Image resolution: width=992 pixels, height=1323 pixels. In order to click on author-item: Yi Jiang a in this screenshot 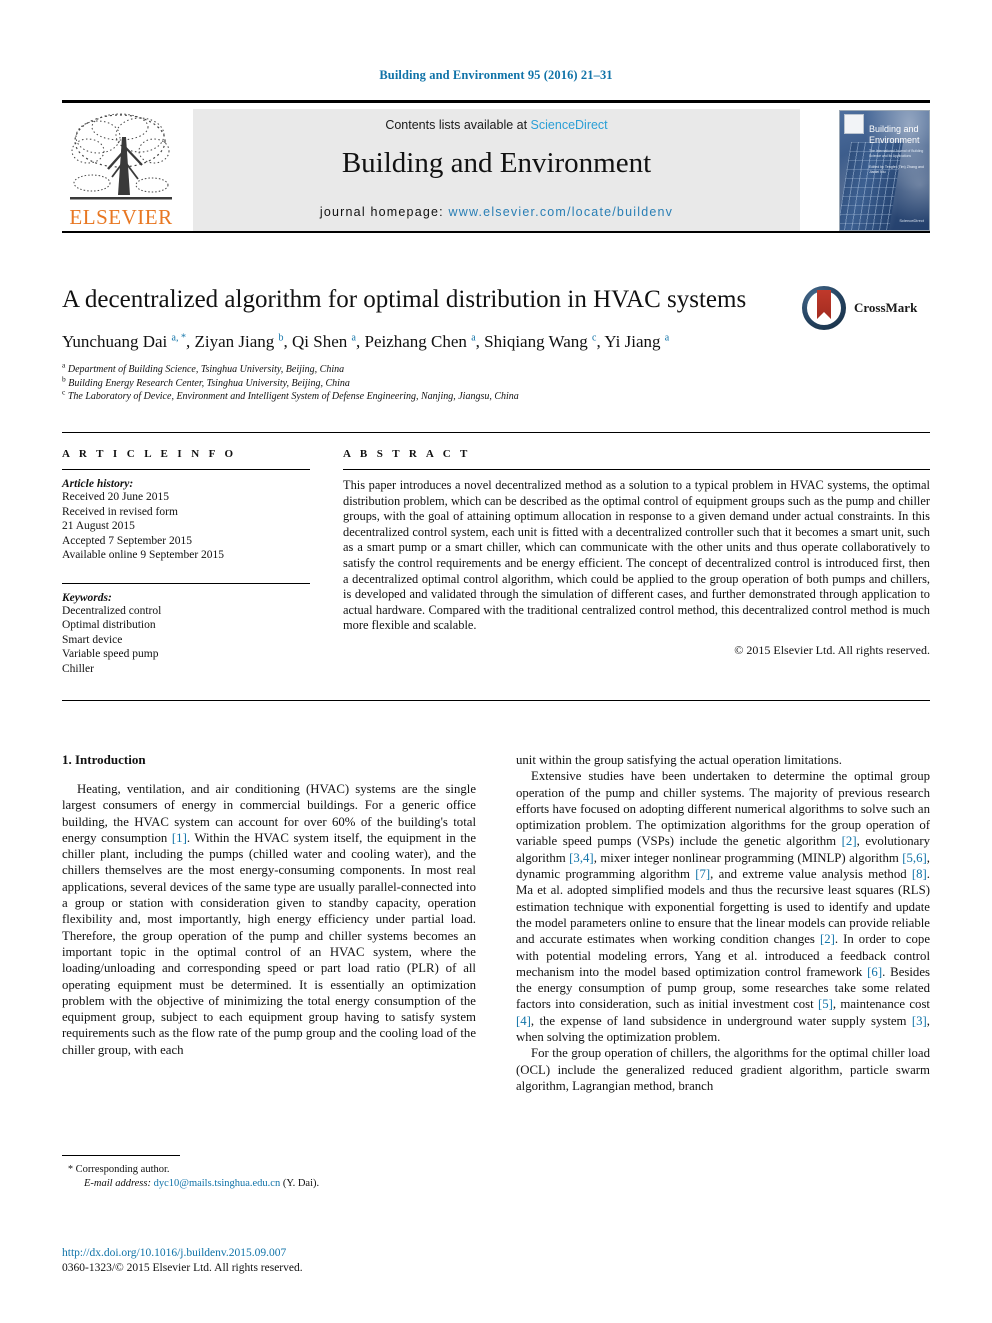, I will do `click(636, 341)`.